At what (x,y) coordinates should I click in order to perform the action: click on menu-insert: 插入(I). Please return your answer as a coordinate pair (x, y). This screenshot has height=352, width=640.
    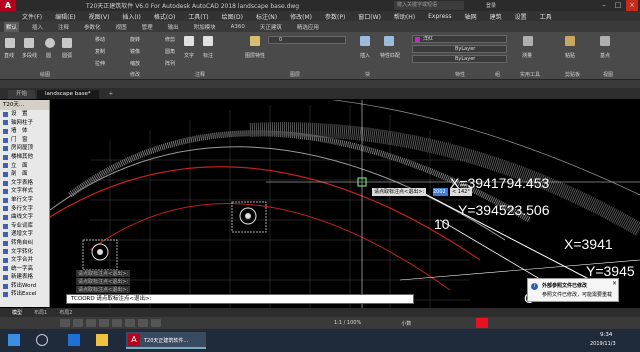
    Looking at the image, I should click on (131, 16).